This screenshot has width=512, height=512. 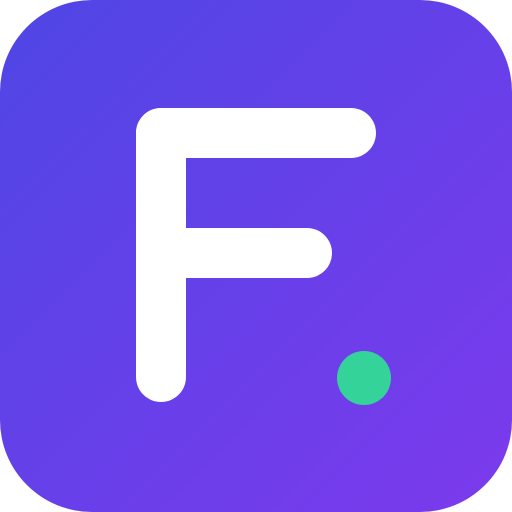 I want to click on f-letter-top-bar, so click(x=256, y=133).